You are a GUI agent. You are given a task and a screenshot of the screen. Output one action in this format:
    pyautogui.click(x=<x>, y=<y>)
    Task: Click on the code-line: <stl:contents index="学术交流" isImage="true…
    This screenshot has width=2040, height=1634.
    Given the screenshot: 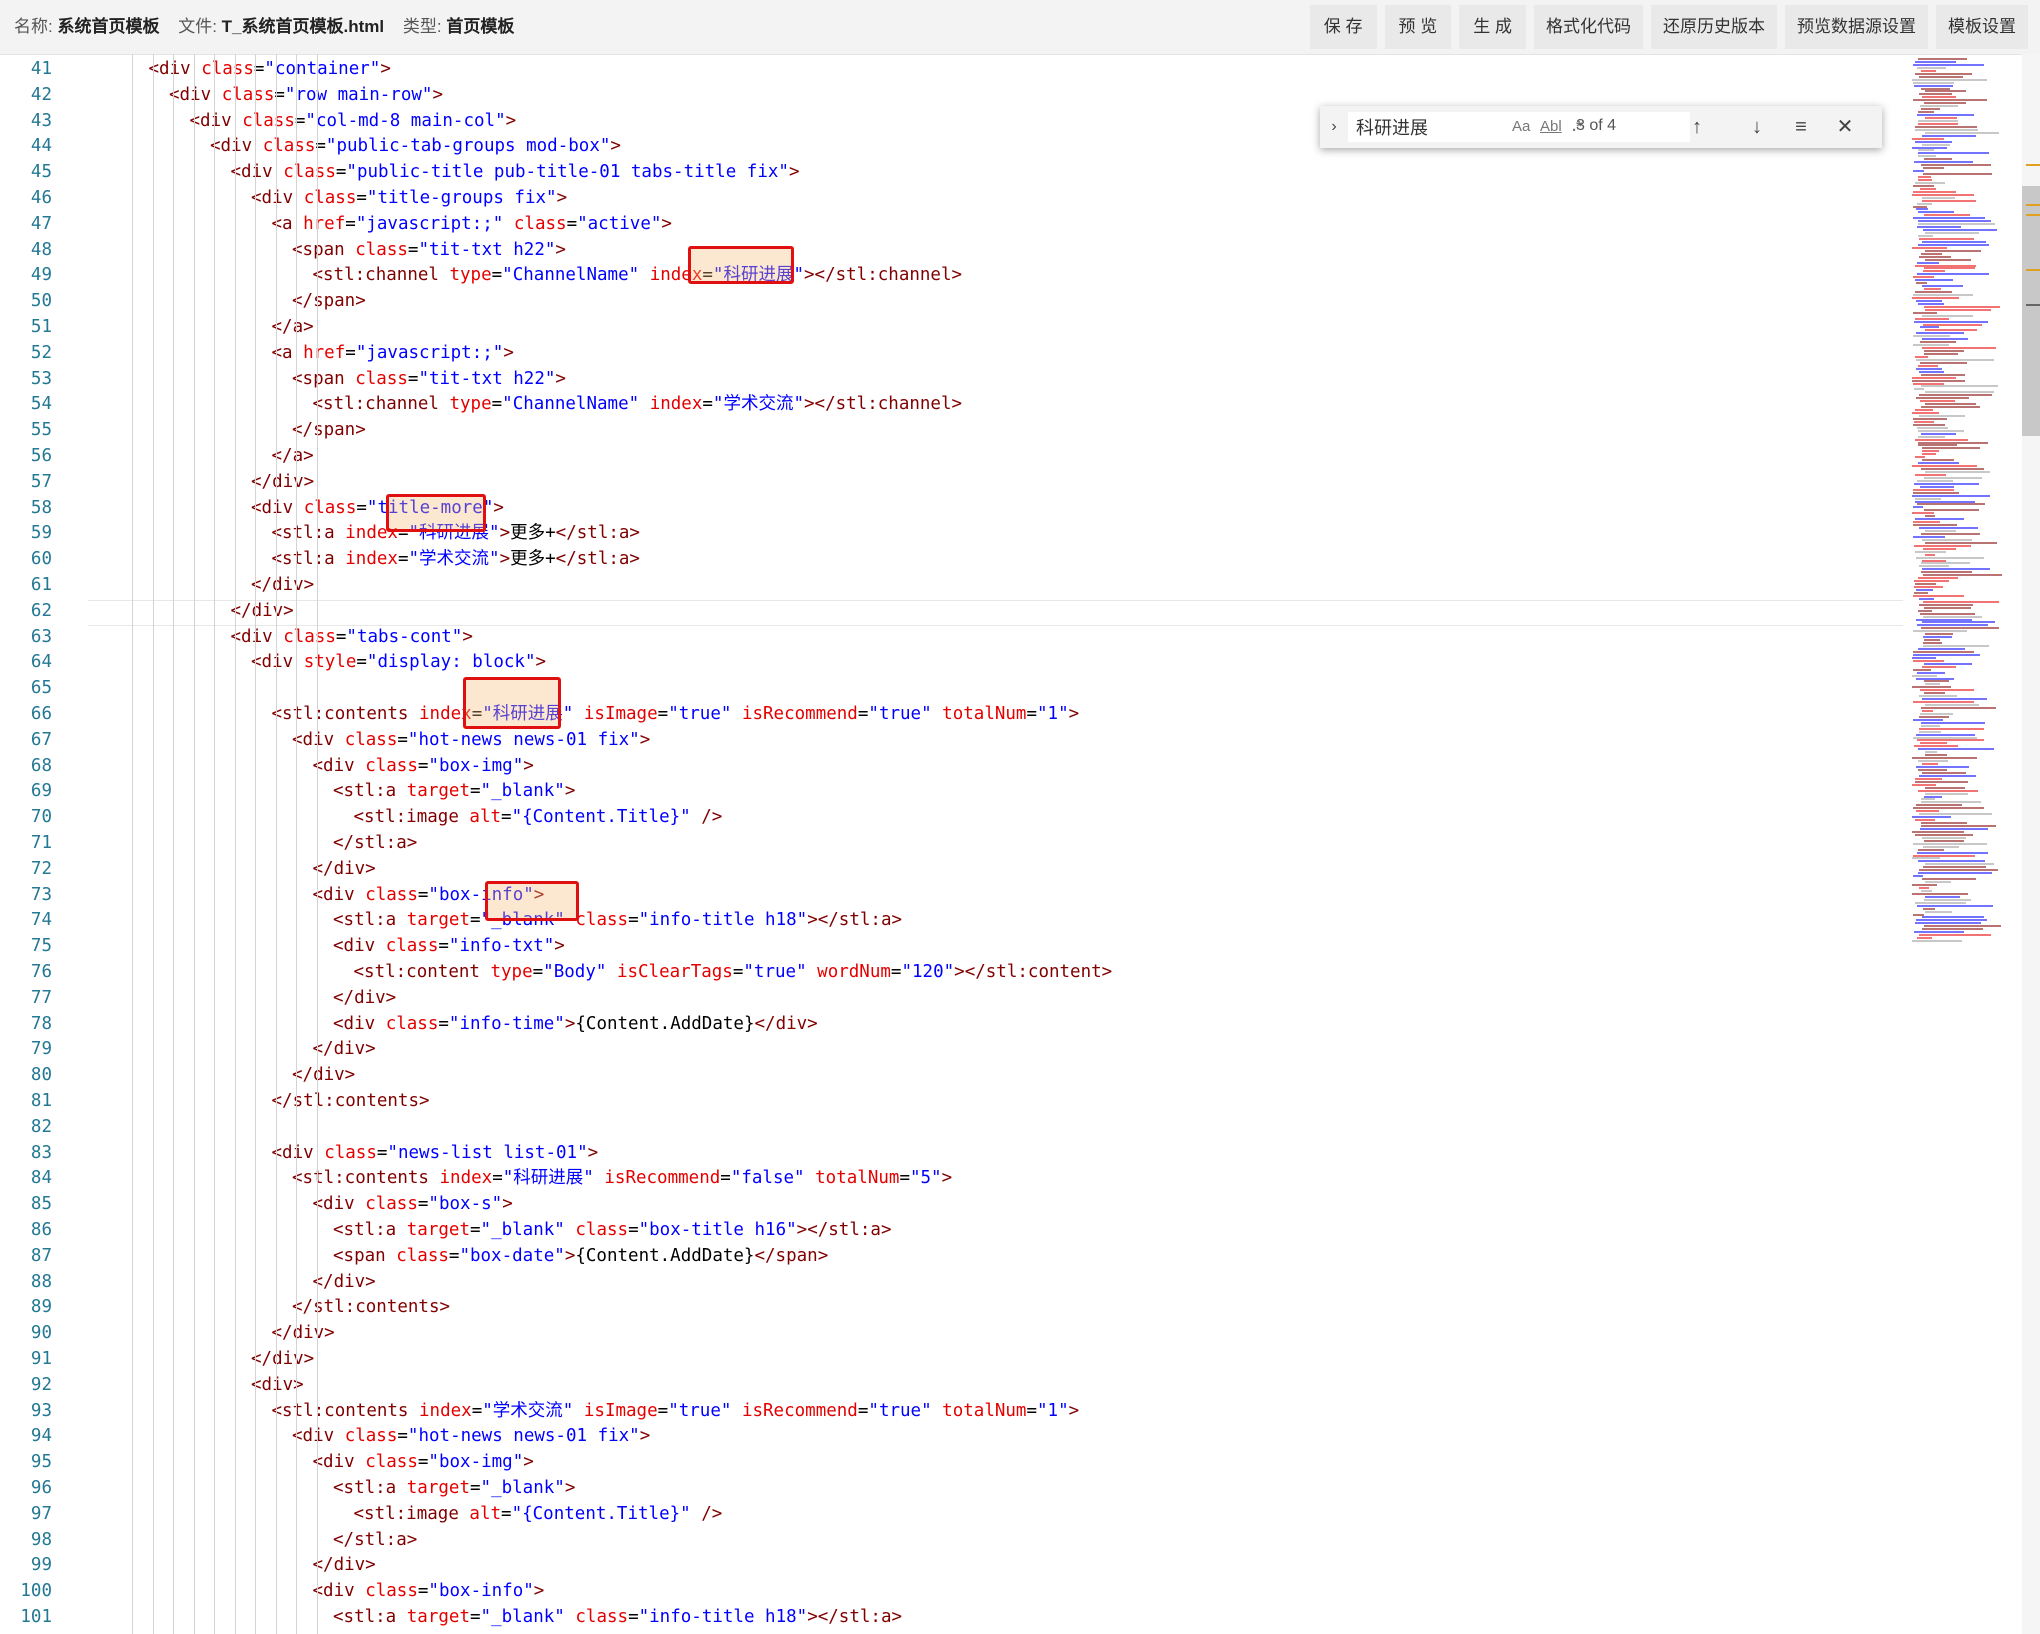 What is the action you would take?
    pyautogui.click(x=676, y=1412)
    